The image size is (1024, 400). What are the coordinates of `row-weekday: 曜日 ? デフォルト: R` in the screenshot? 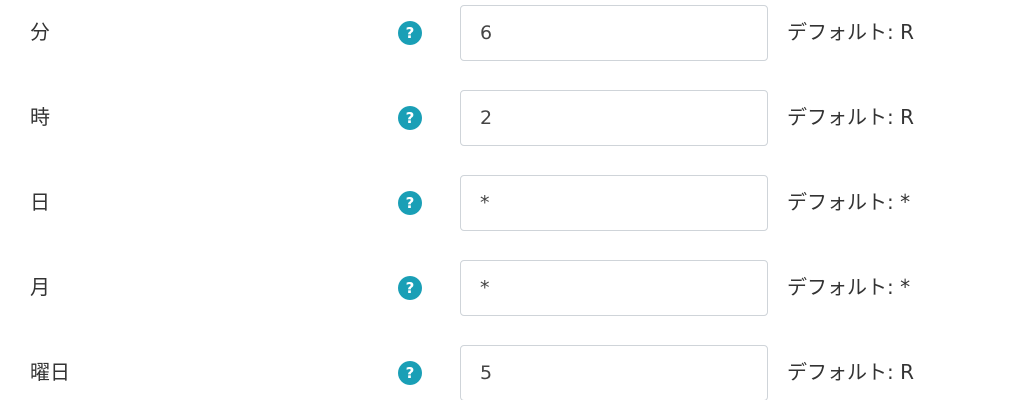 It's located at (512, 372).